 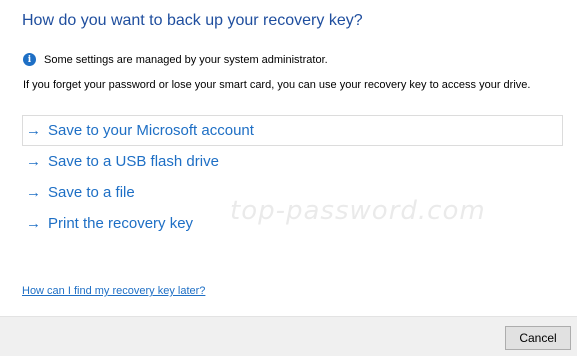 I want to click on option-label: Print the recovery key, so click(x=121, y=223).